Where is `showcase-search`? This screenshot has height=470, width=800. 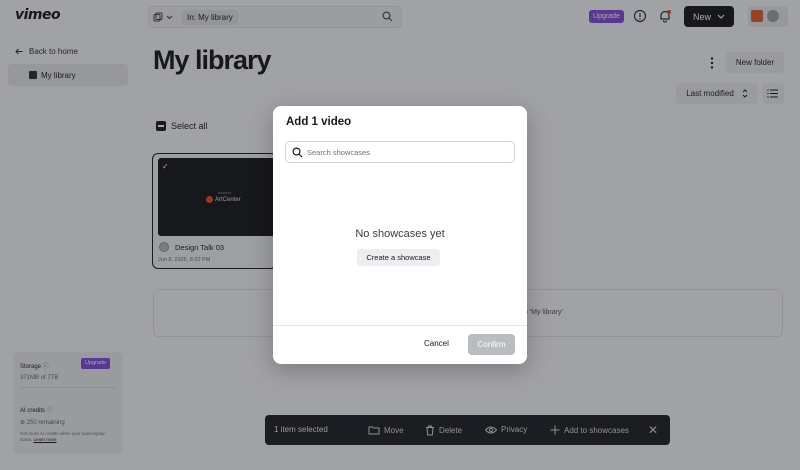
showcase-search is located at coordinates (400, 152).